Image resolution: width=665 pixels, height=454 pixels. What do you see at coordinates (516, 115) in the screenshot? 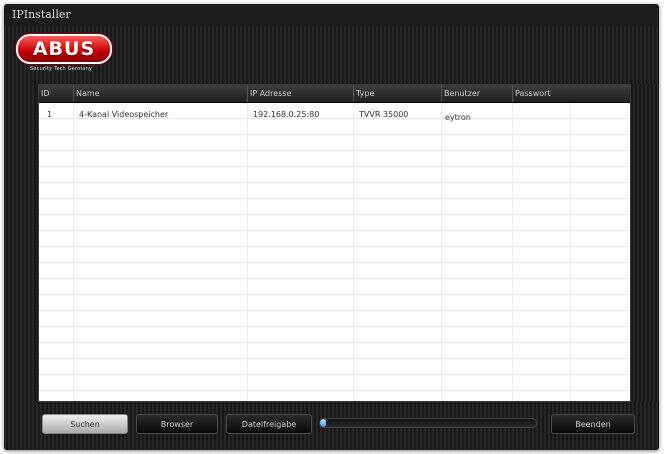
I see `cell-password` at bounding box center [516, 115].